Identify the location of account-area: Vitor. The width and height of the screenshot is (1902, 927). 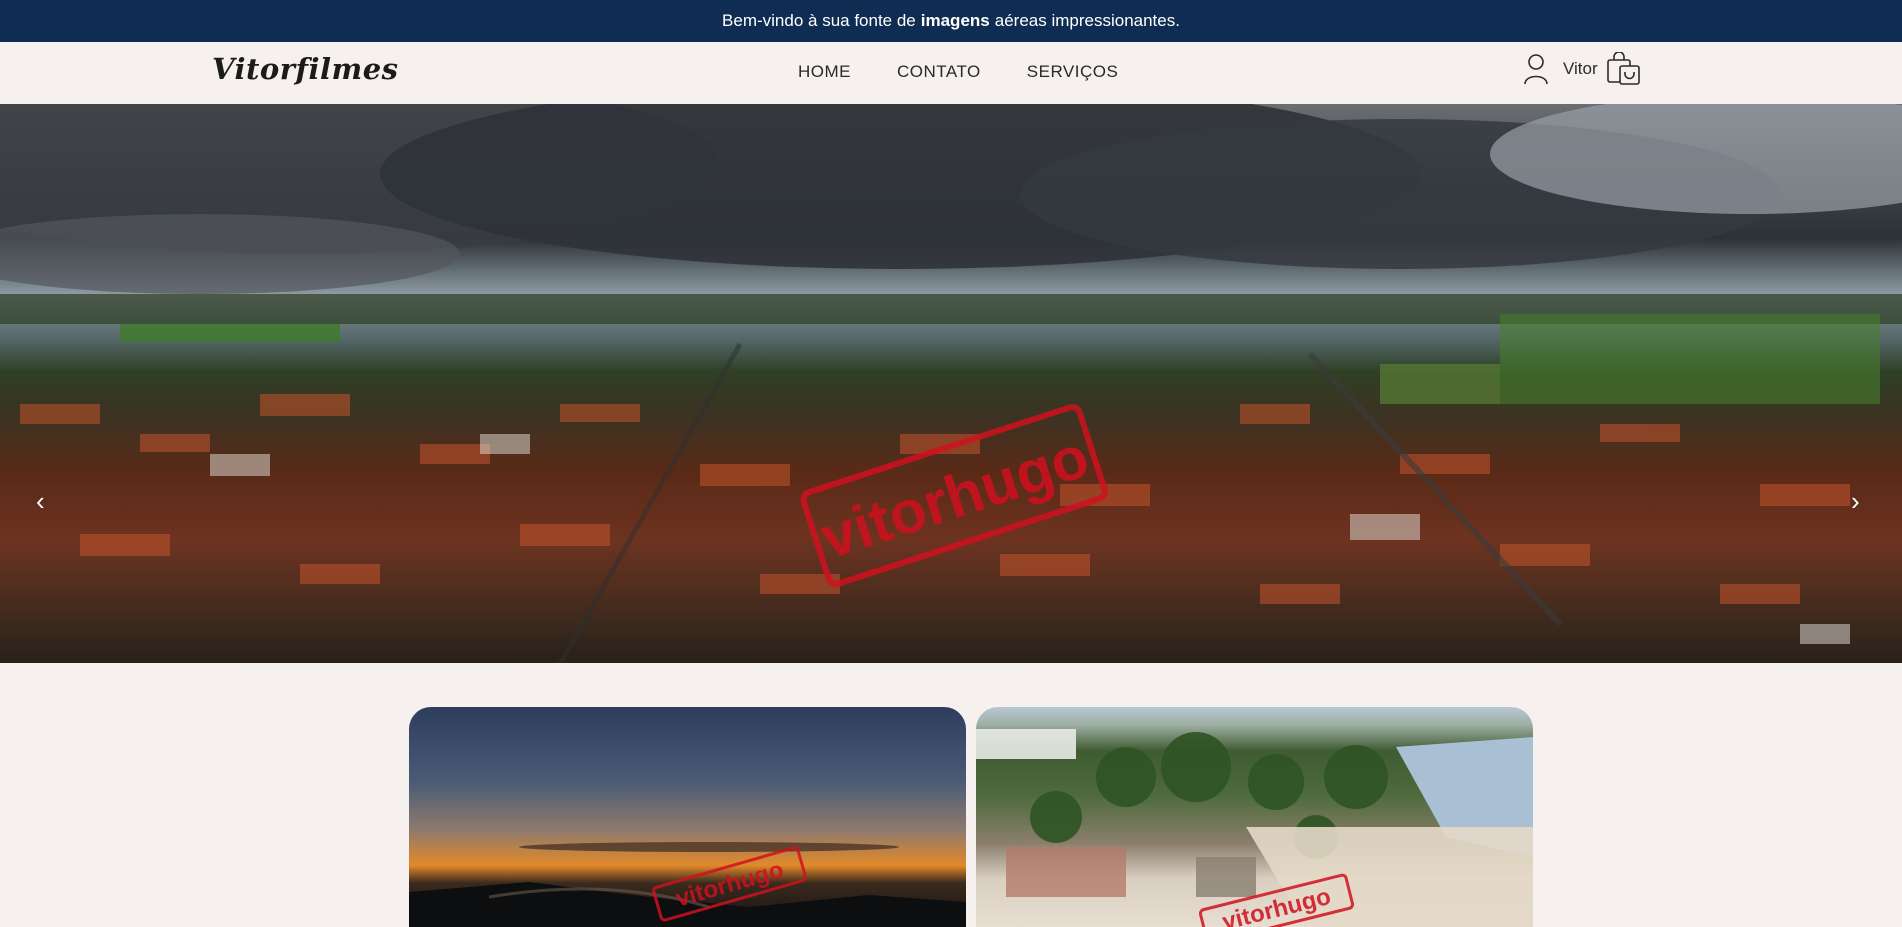
(1582, 69).